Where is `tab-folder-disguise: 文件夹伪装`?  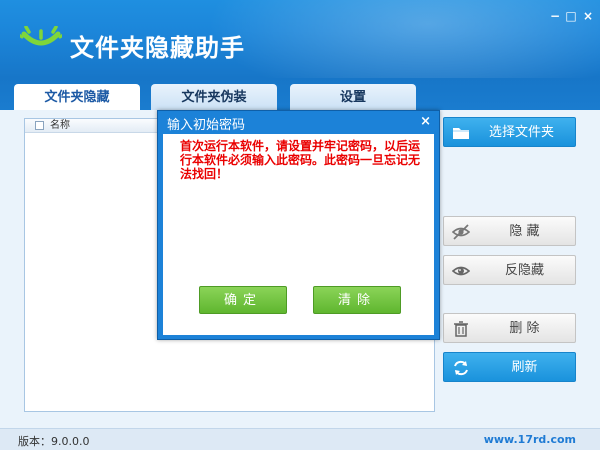
tab-folder-disguise: 文件夹伪装 is located at coordinates (214, 98).